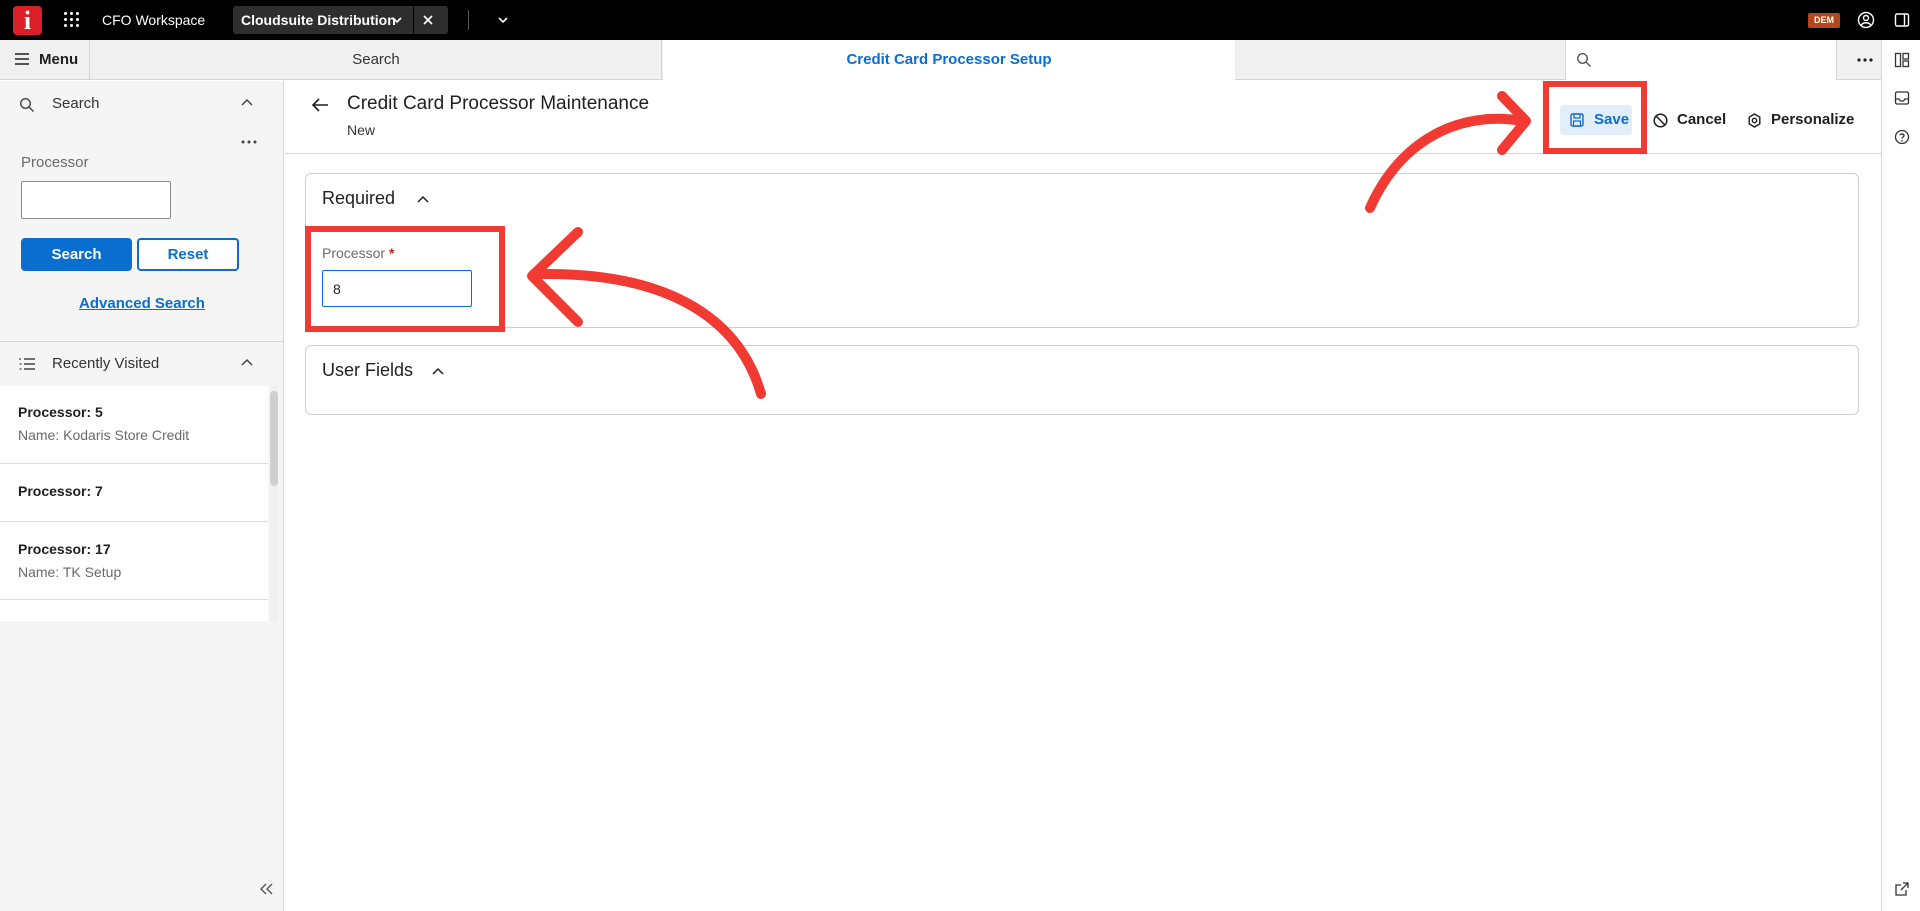  What do you see at coordinates (1702, 119) in the screenshot?
I see `cancel-label: Cancel` at bounding box center [1702, 119].